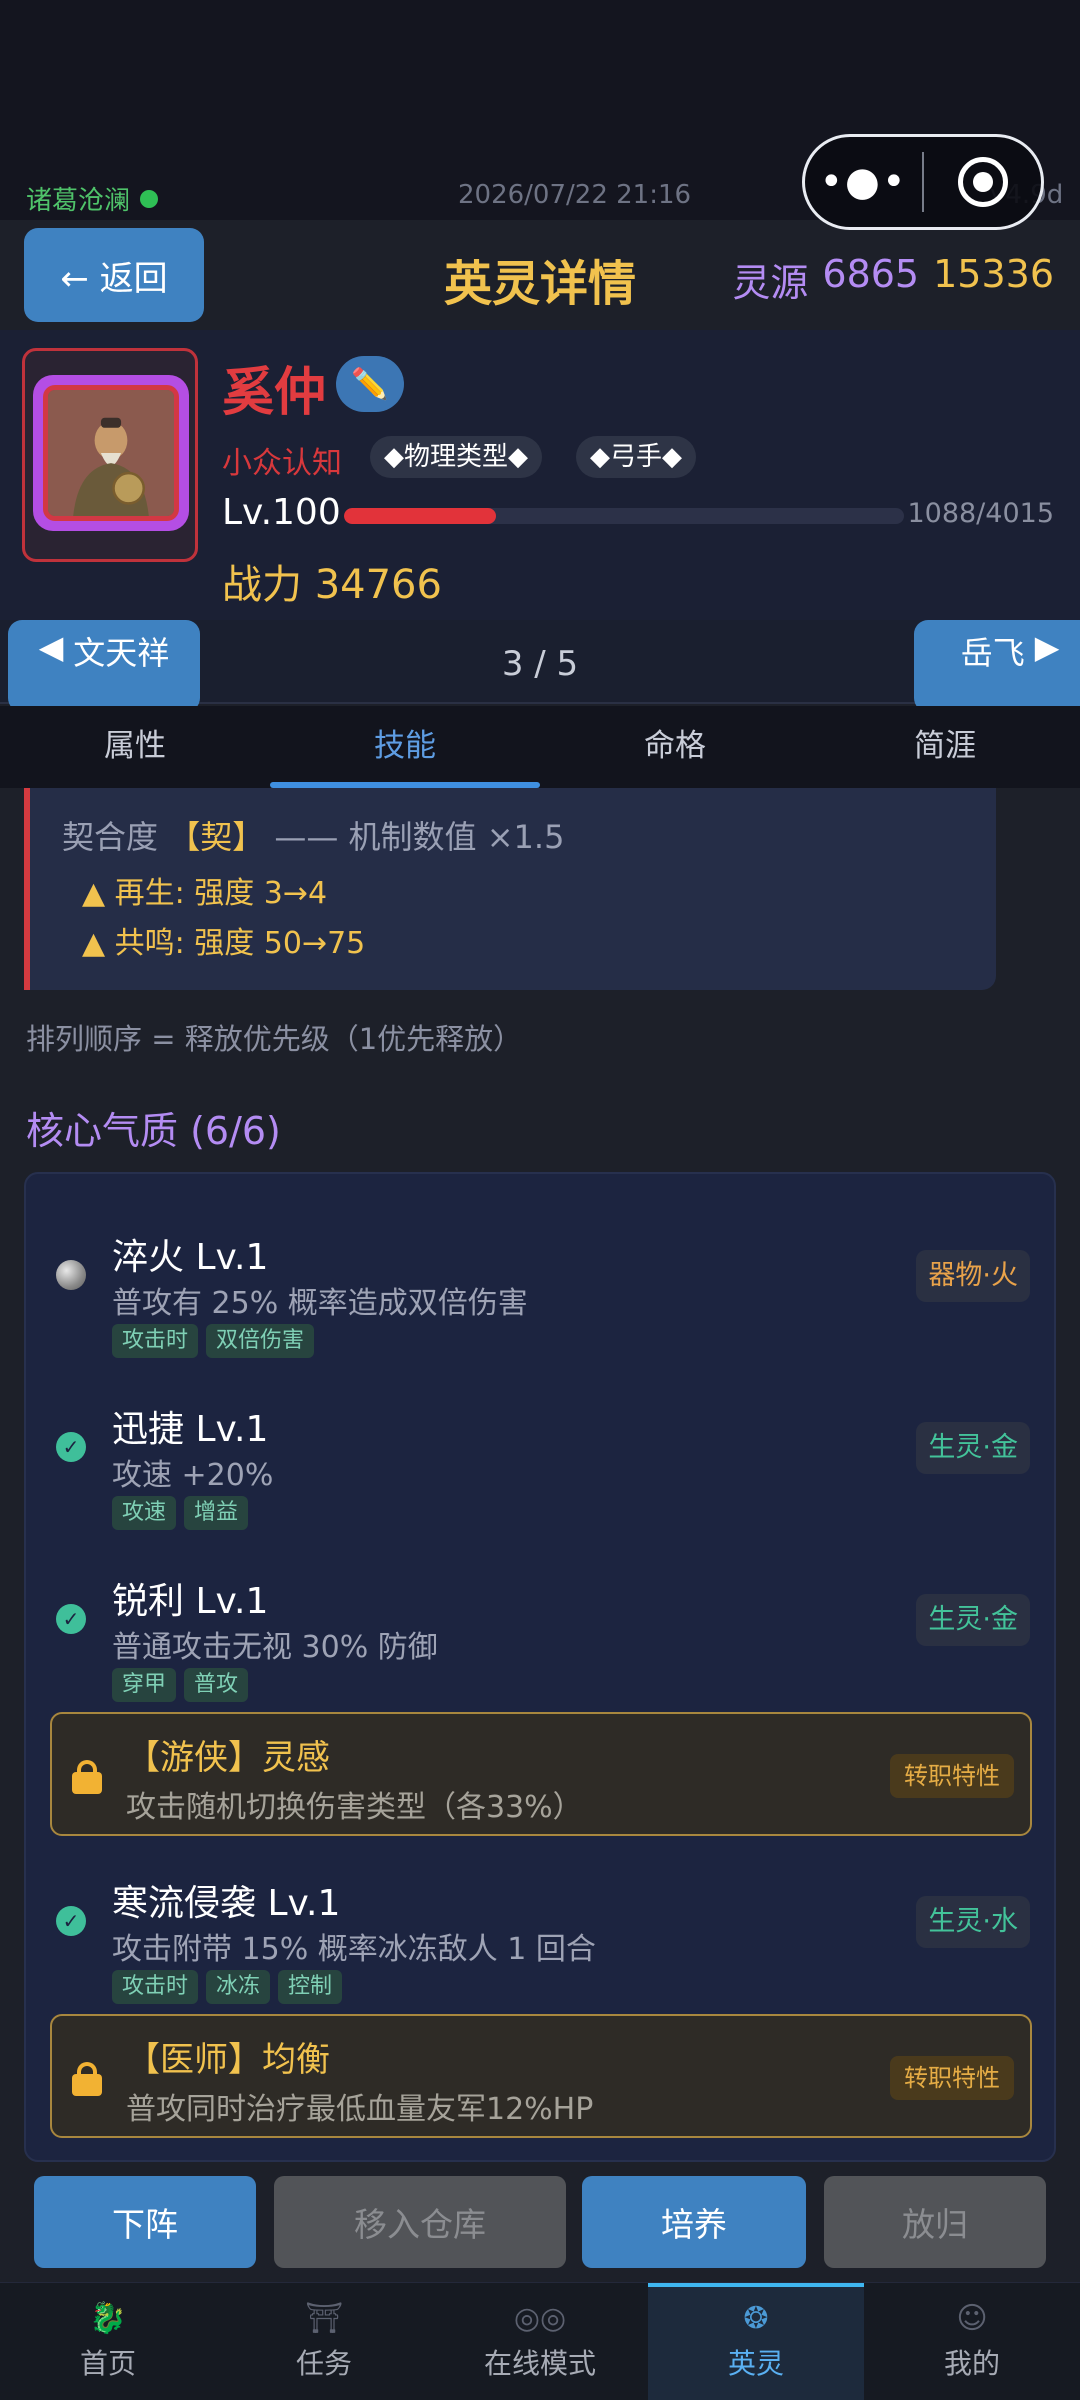  What do you see at coordinates (216, 1513) in the screenshot?
I see `skill-tag: 增益` at bounding box center [216, 1513].